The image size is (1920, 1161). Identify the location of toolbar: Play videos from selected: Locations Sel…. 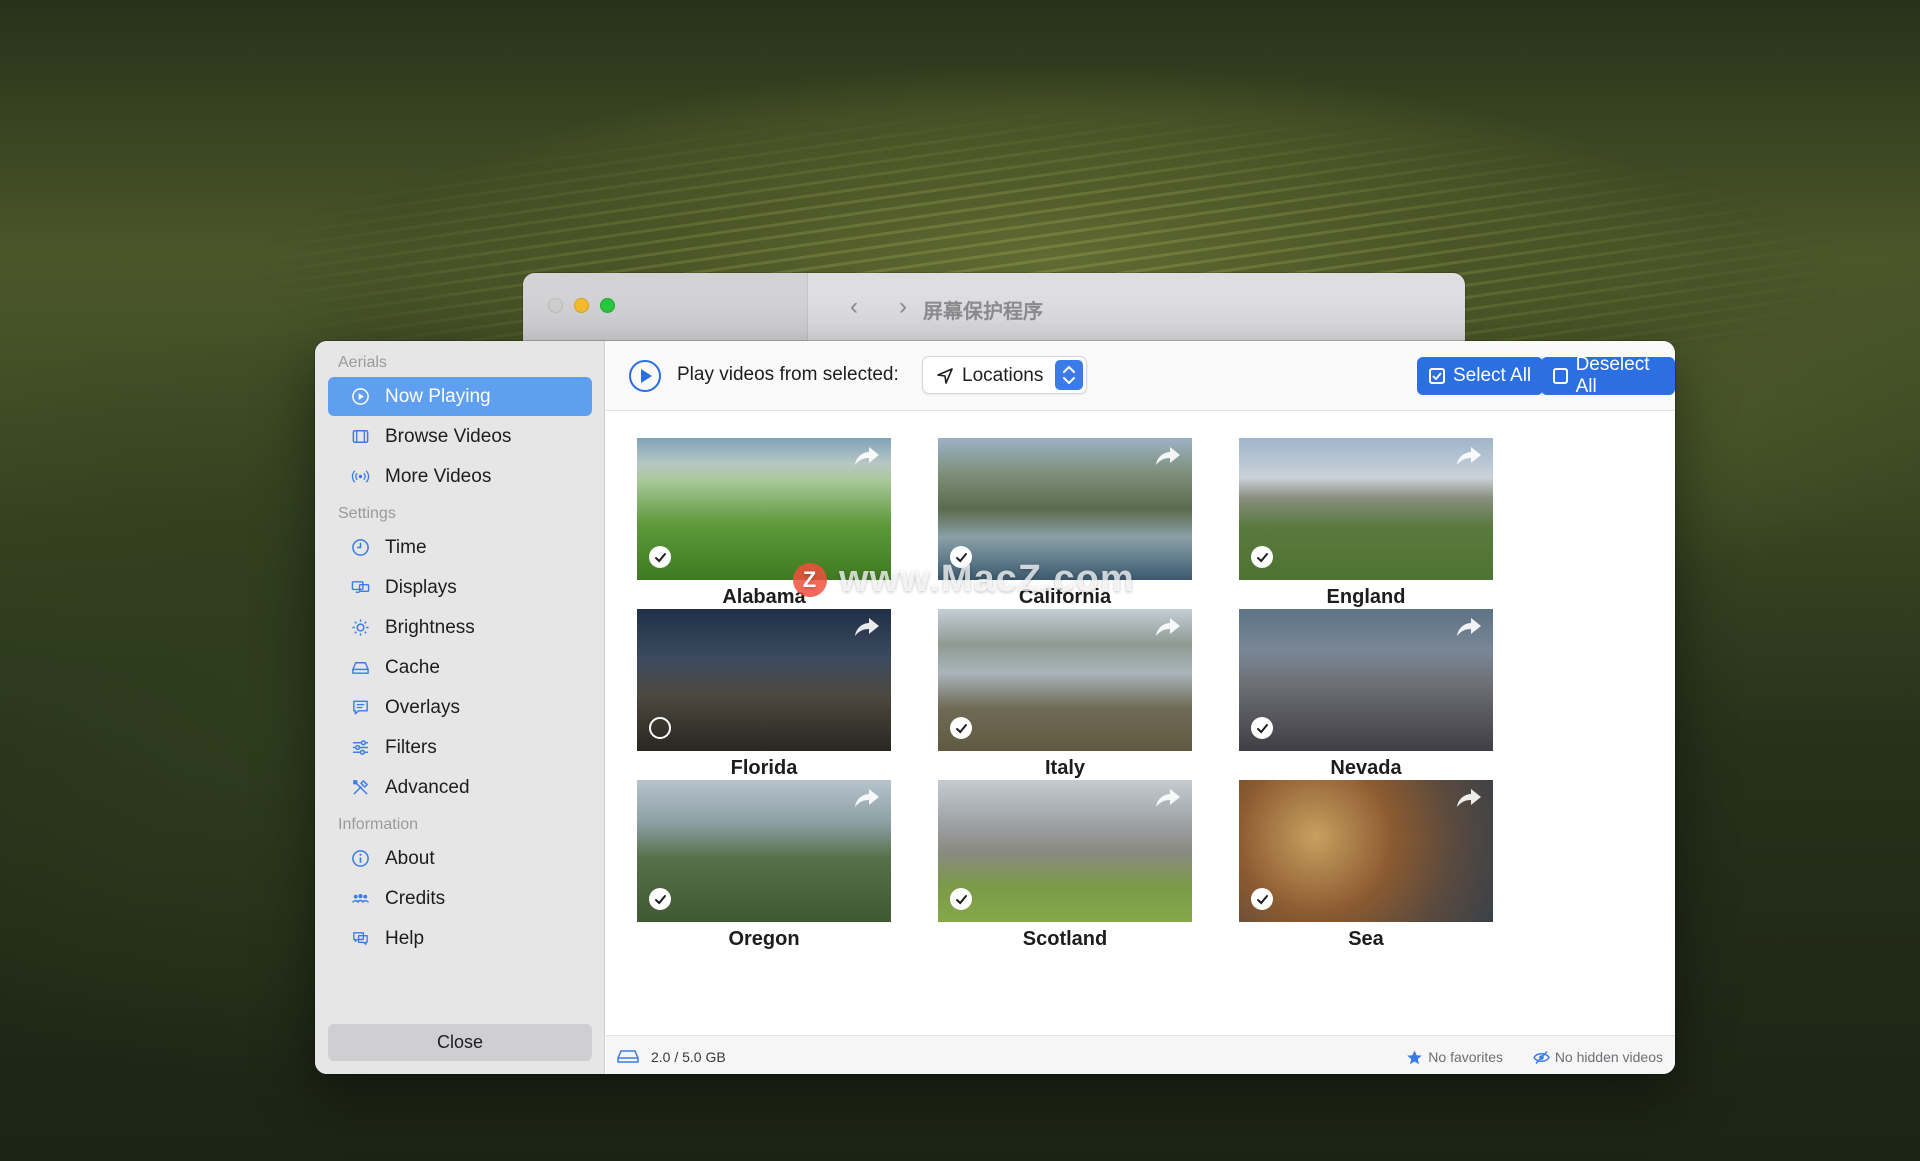
(1140, 376).